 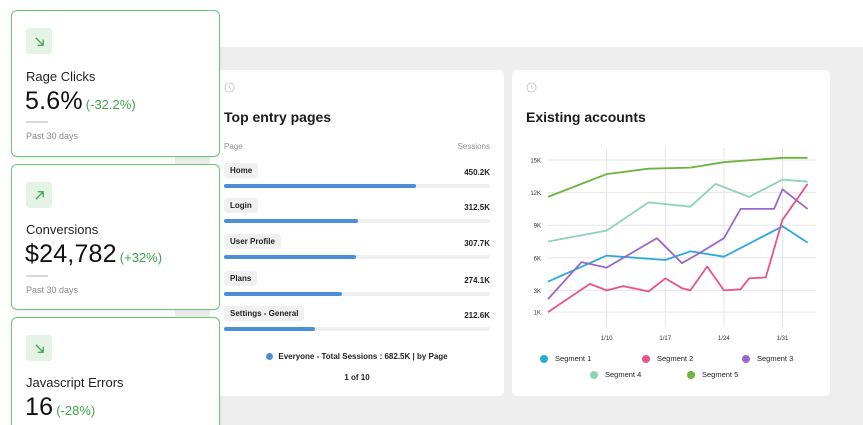 What do you see at coordinates (233, 146) in the screenshot?
I see `column-header-page: Page` at bounding box center [233, 146].